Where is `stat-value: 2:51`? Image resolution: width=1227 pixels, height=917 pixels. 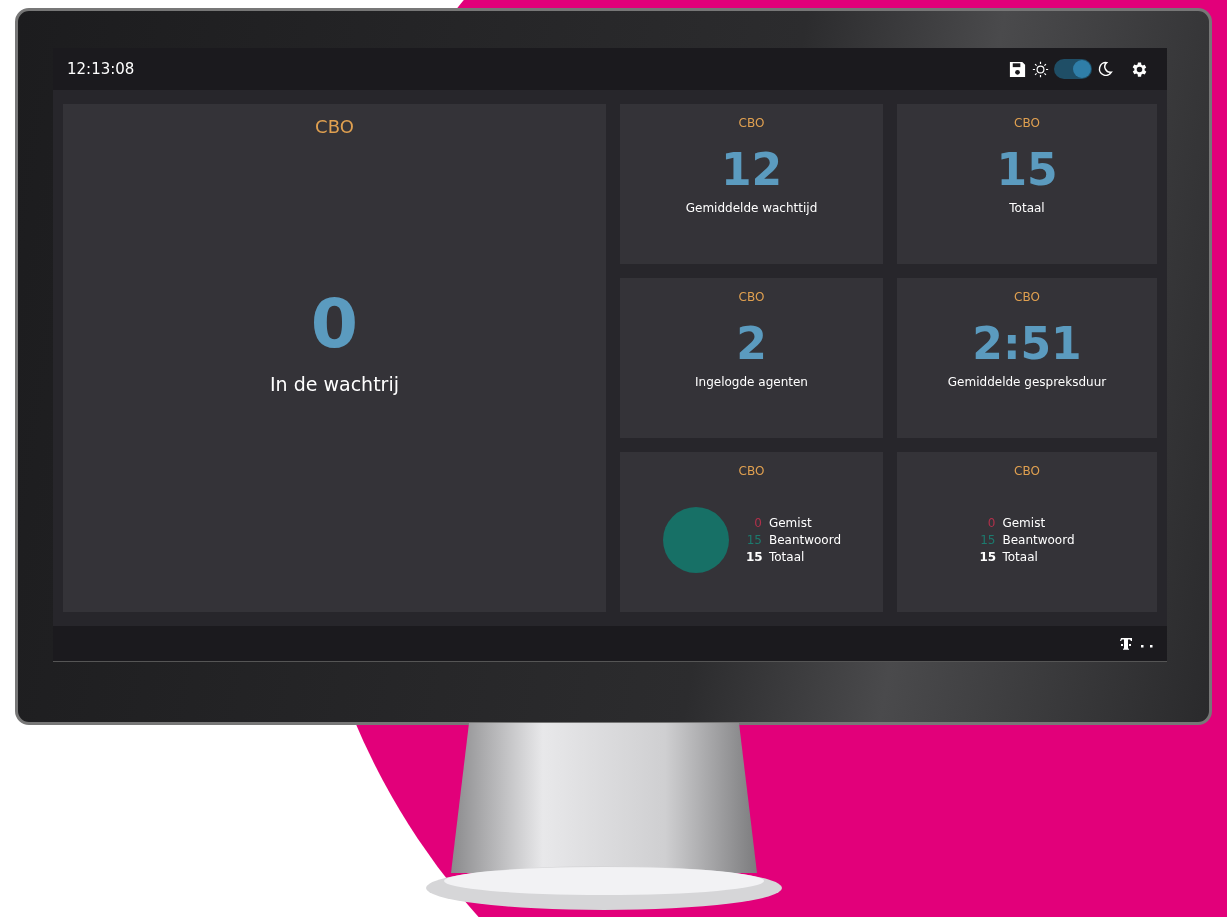
stat-value: 2:51 is located at coordinates (1027, 343).